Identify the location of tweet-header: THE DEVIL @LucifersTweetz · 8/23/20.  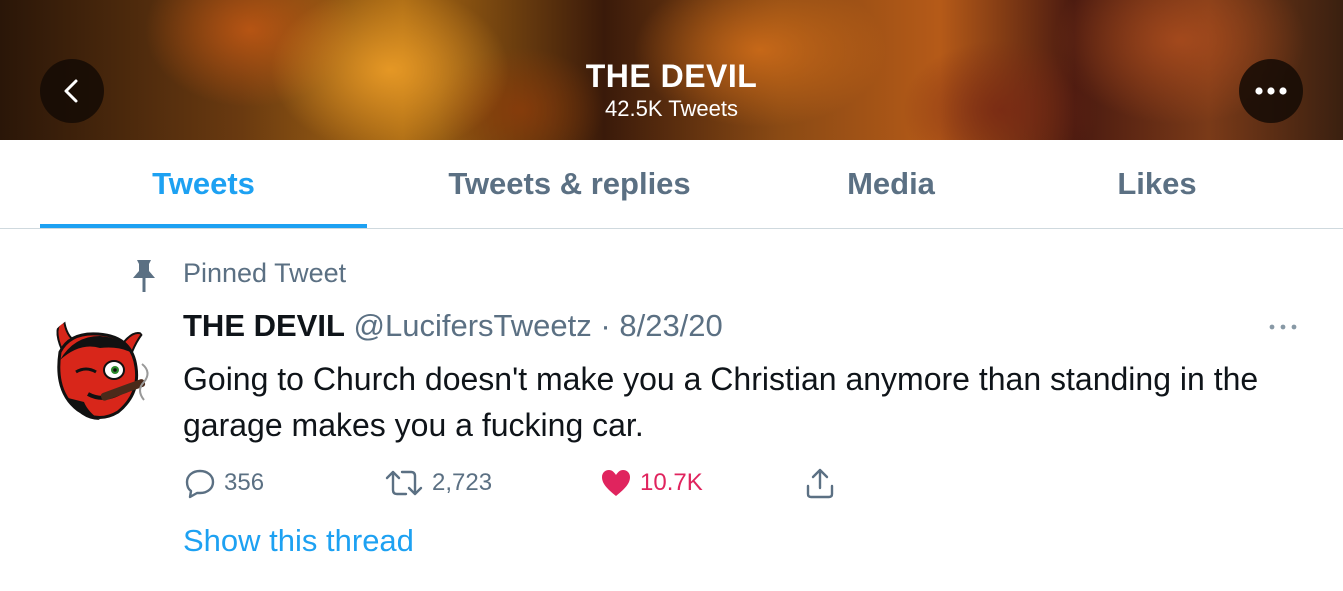
(453, 326).